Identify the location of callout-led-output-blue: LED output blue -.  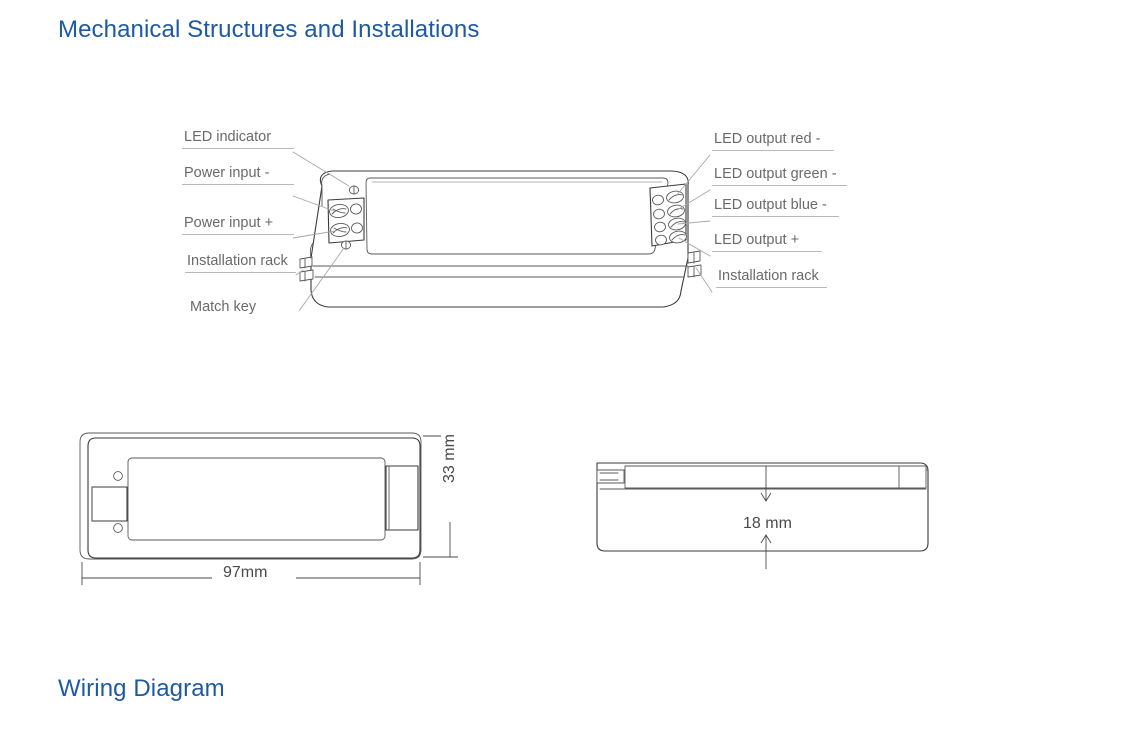
(775, 207).